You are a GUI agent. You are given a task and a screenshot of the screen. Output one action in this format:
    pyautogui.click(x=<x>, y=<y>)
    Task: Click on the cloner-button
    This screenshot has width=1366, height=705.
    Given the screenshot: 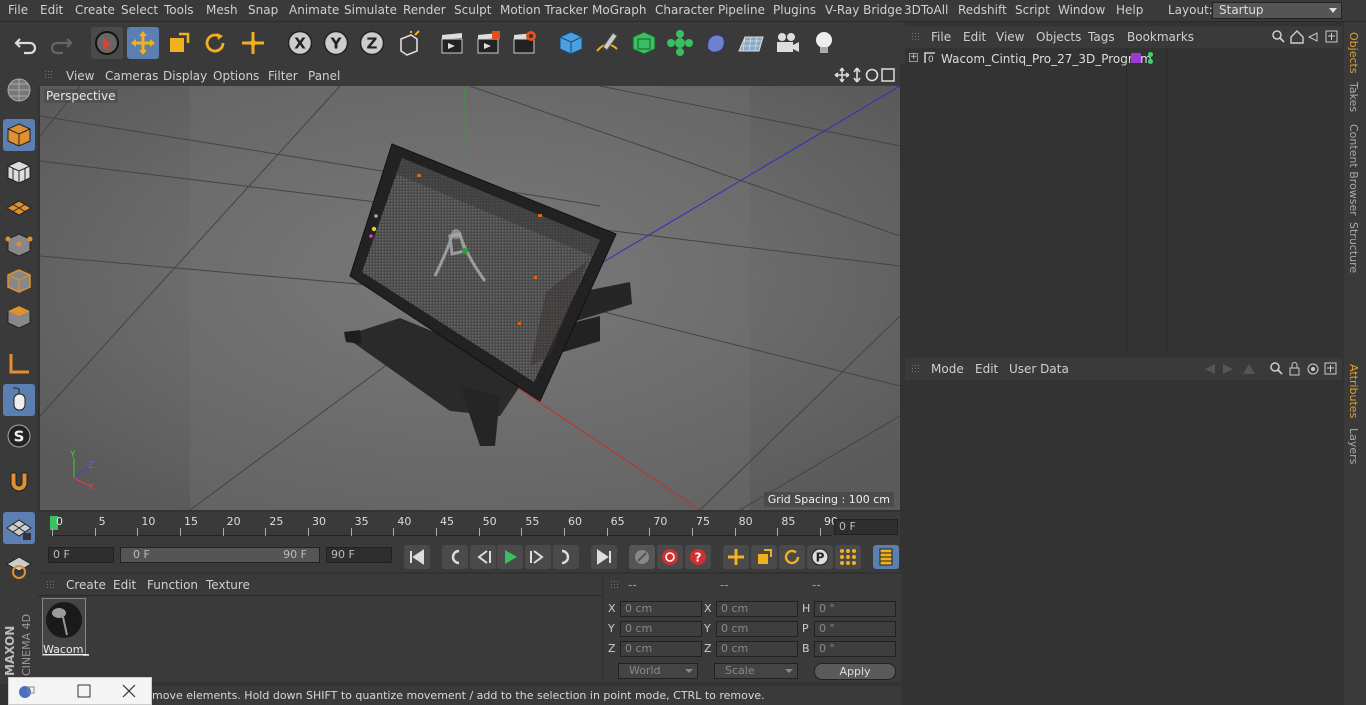 What is the action you would take?
    pyautogui.click(x=680, y=43)
    